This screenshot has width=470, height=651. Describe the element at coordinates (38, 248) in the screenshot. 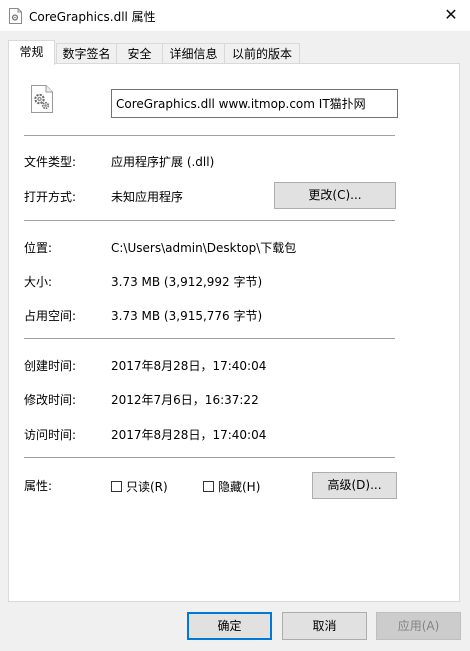

I see `location-label: 位置:` at that location.